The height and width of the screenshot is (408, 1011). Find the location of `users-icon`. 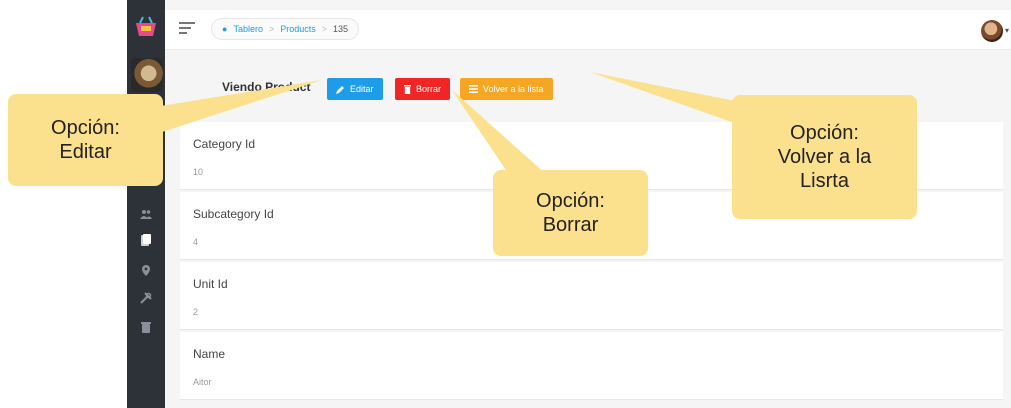

users-icon is located at coordinates (146, 214).